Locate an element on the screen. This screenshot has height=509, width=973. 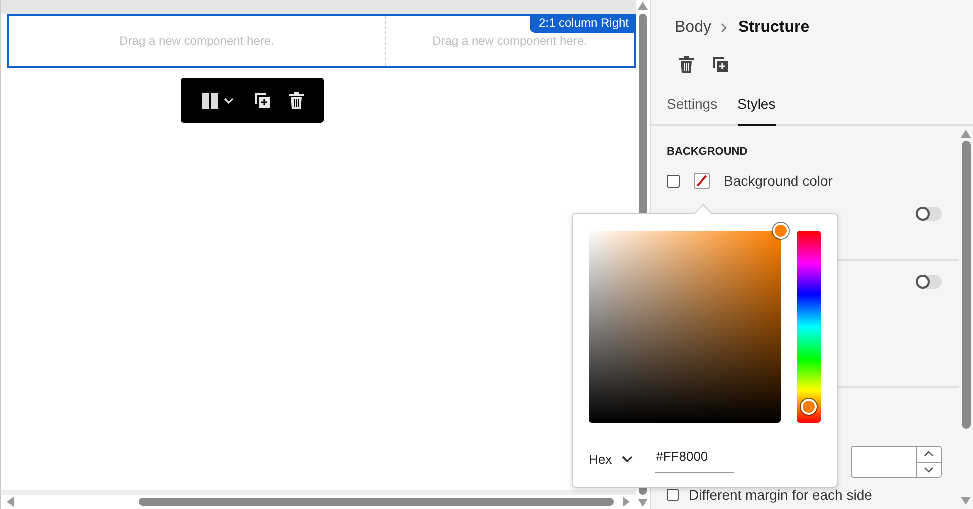
breadcrumb-current: Structure is located at coordinates (774, 28).